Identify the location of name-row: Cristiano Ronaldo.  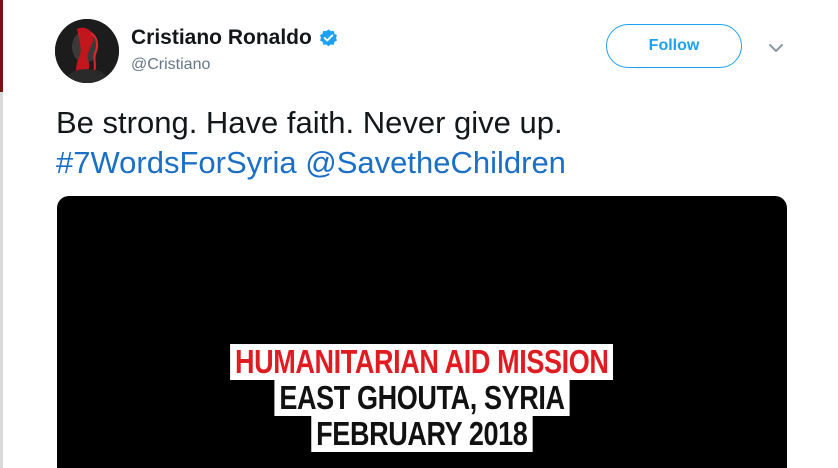
(235, 38).